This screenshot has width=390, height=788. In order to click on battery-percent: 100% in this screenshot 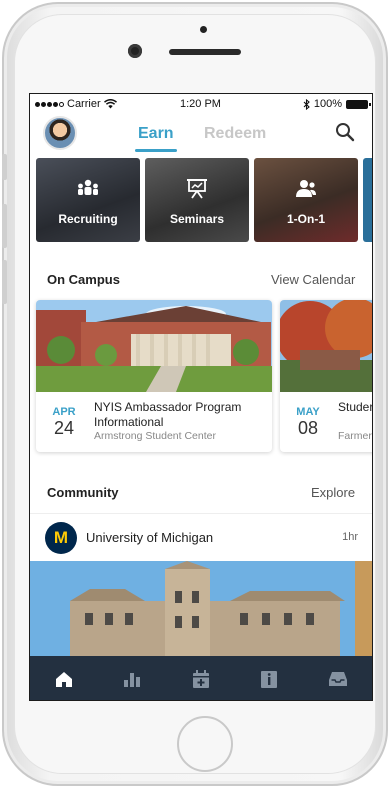, I will do `click(327, 104)`.